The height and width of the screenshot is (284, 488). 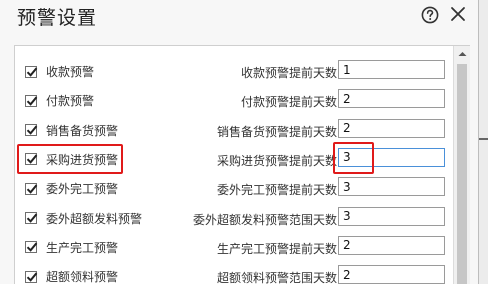 I want to click on days-field-label: 收款预警提前天数, so click(x=288, y=73).